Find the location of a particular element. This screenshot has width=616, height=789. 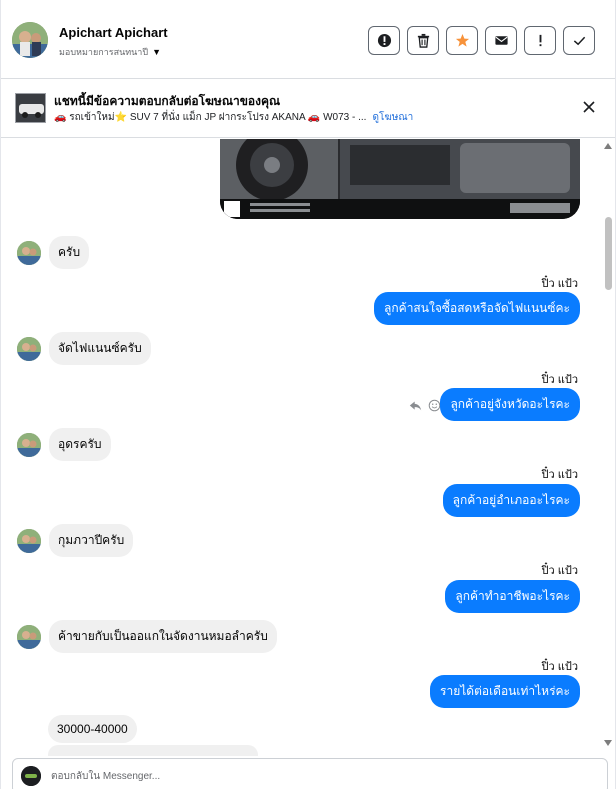

assign-conversation-dropdown: มอบหมายการสนทนาปี ▼ is located at coordinates (110, 52).